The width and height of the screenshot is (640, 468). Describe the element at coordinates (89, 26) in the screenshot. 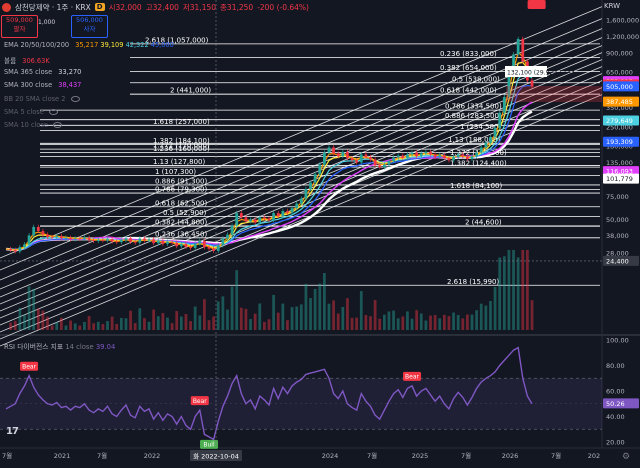

I see `buy-button: 506,000 사자` at that location.